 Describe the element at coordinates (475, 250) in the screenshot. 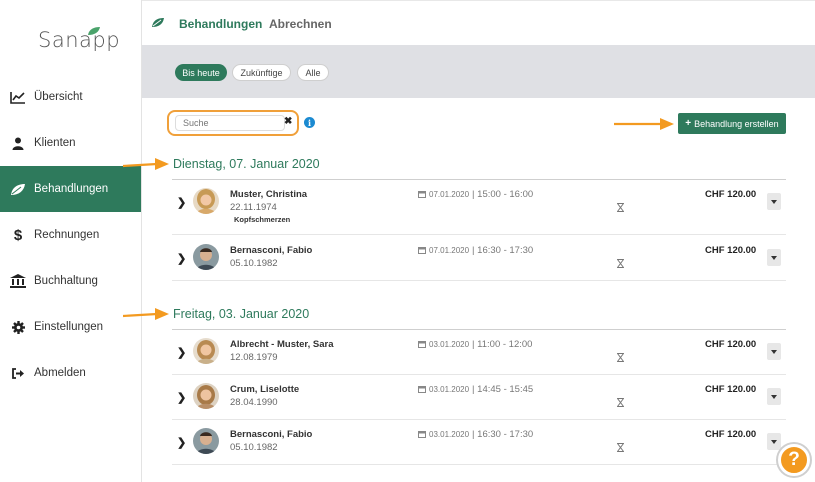

I see `appointment-datetime: 07.01.2020 | 16:30 - 17:30` at that location.